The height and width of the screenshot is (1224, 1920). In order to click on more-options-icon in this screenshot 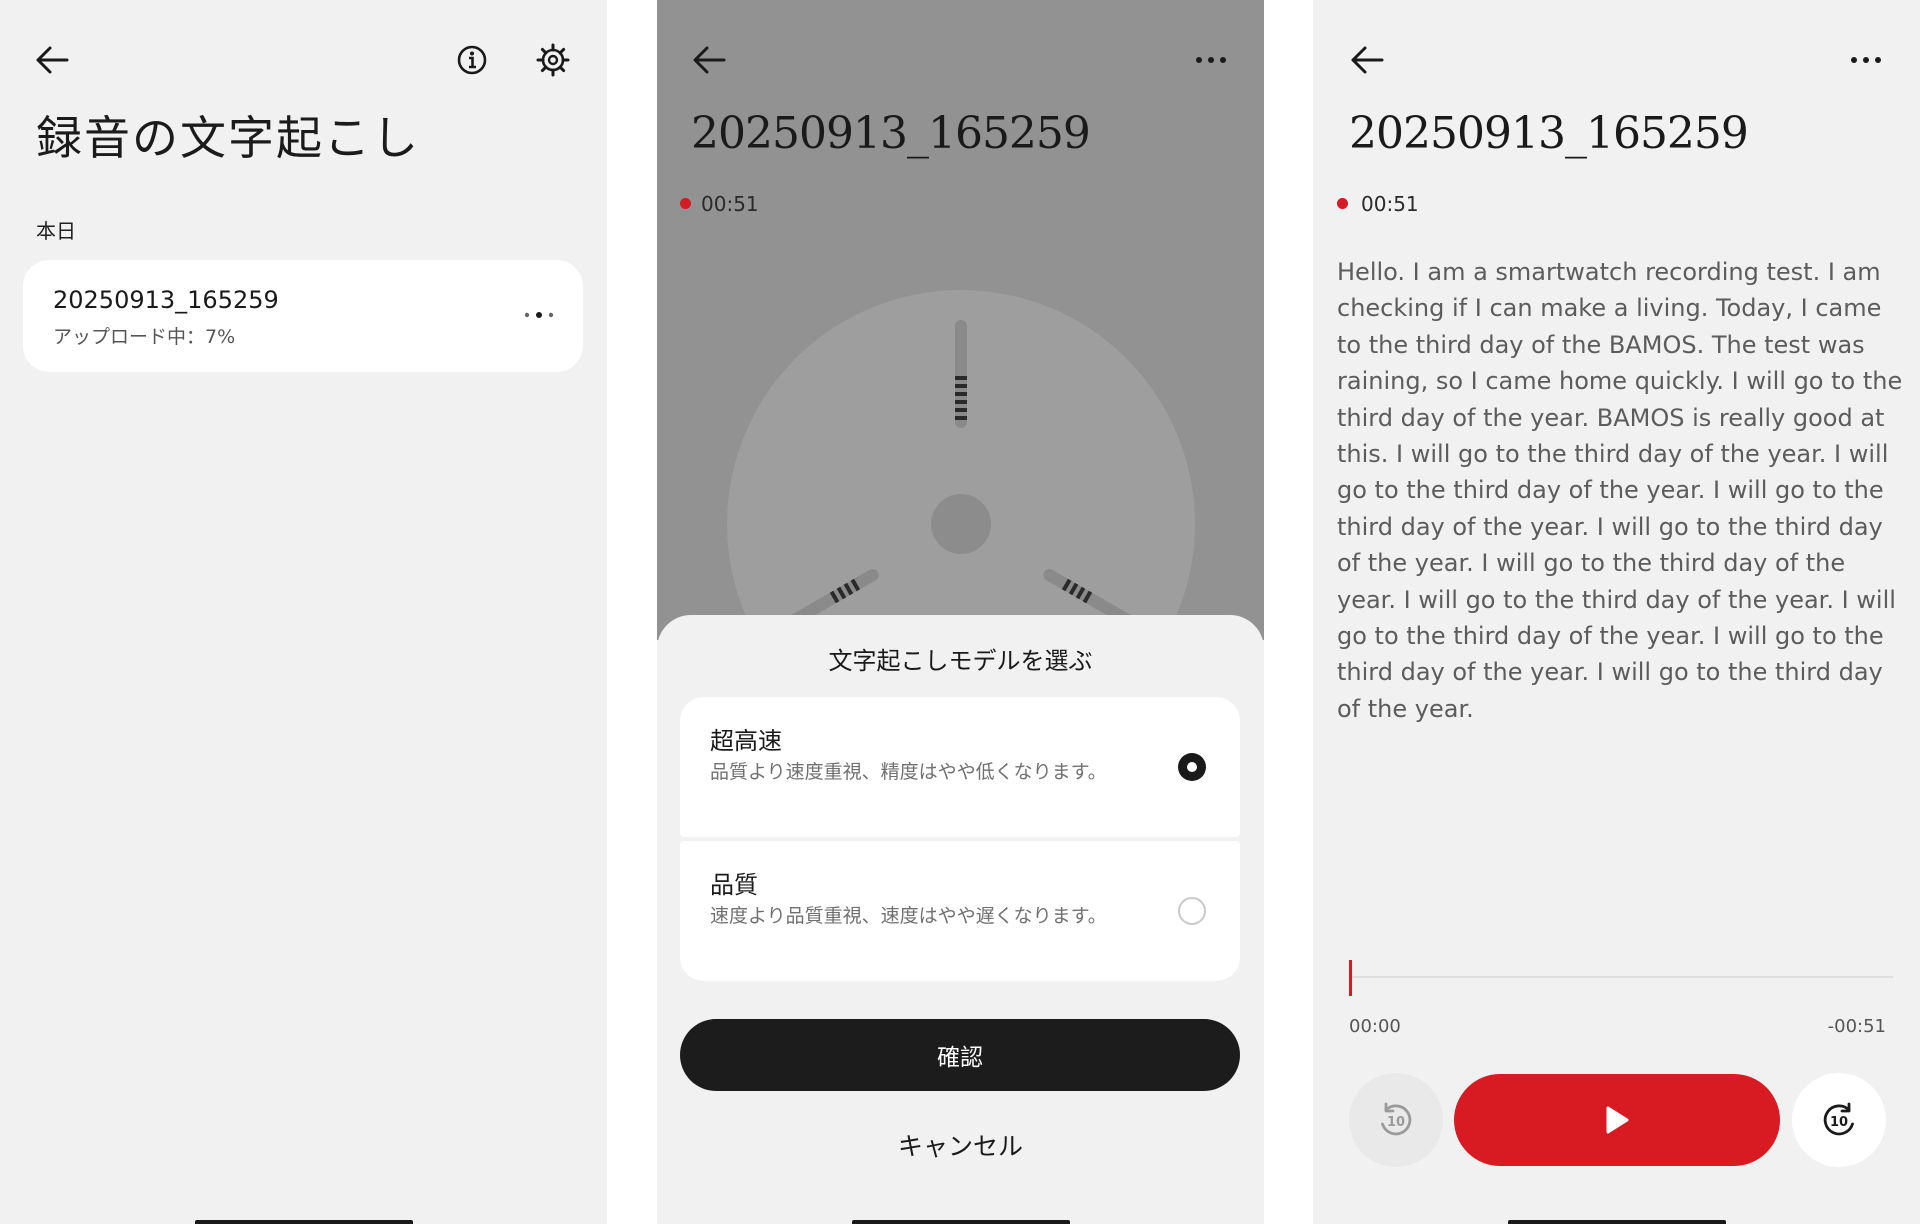, I will do `click(539, 315)`.